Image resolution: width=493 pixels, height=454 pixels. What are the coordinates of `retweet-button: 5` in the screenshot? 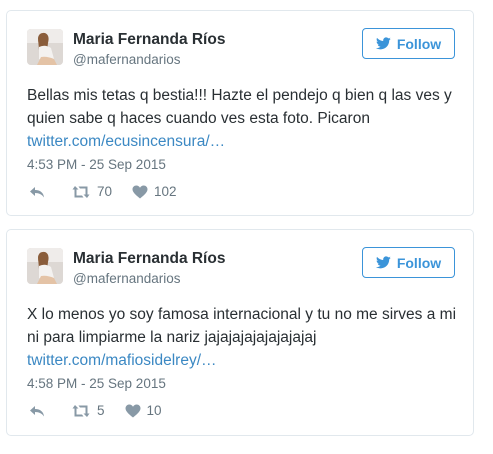 It's located at (88, 410).